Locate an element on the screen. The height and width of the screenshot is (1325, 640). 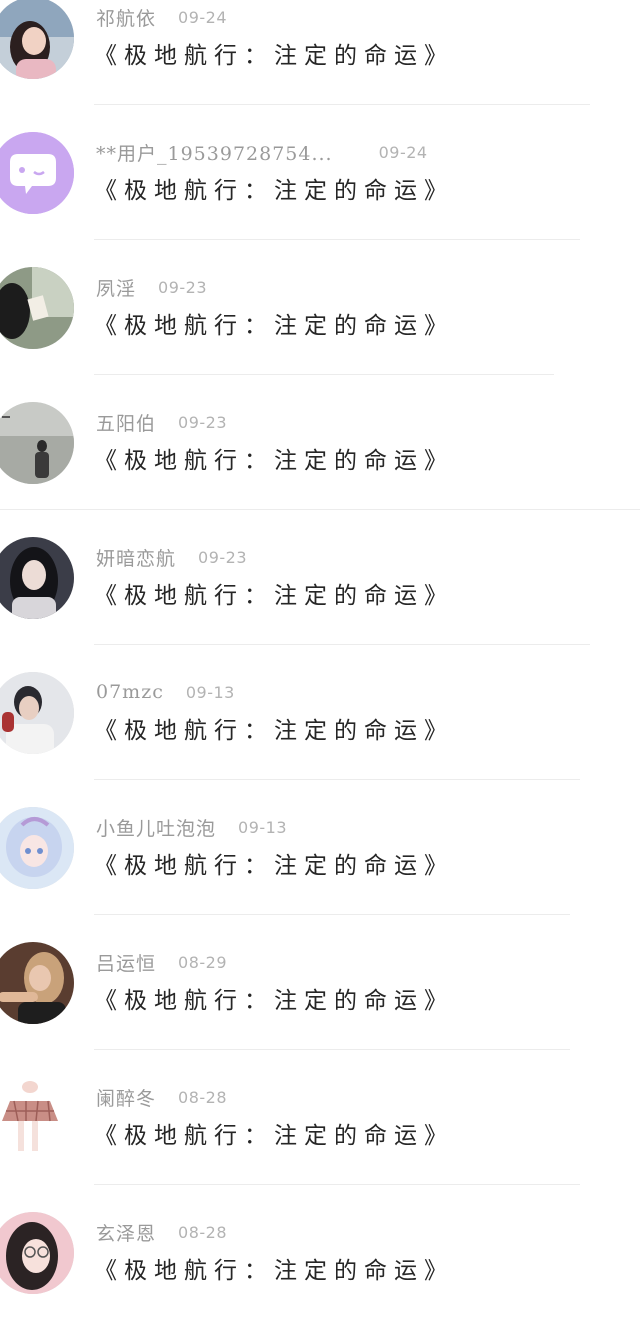
woman-cigarette-avatar-icon is located at coordinates (37, 983).